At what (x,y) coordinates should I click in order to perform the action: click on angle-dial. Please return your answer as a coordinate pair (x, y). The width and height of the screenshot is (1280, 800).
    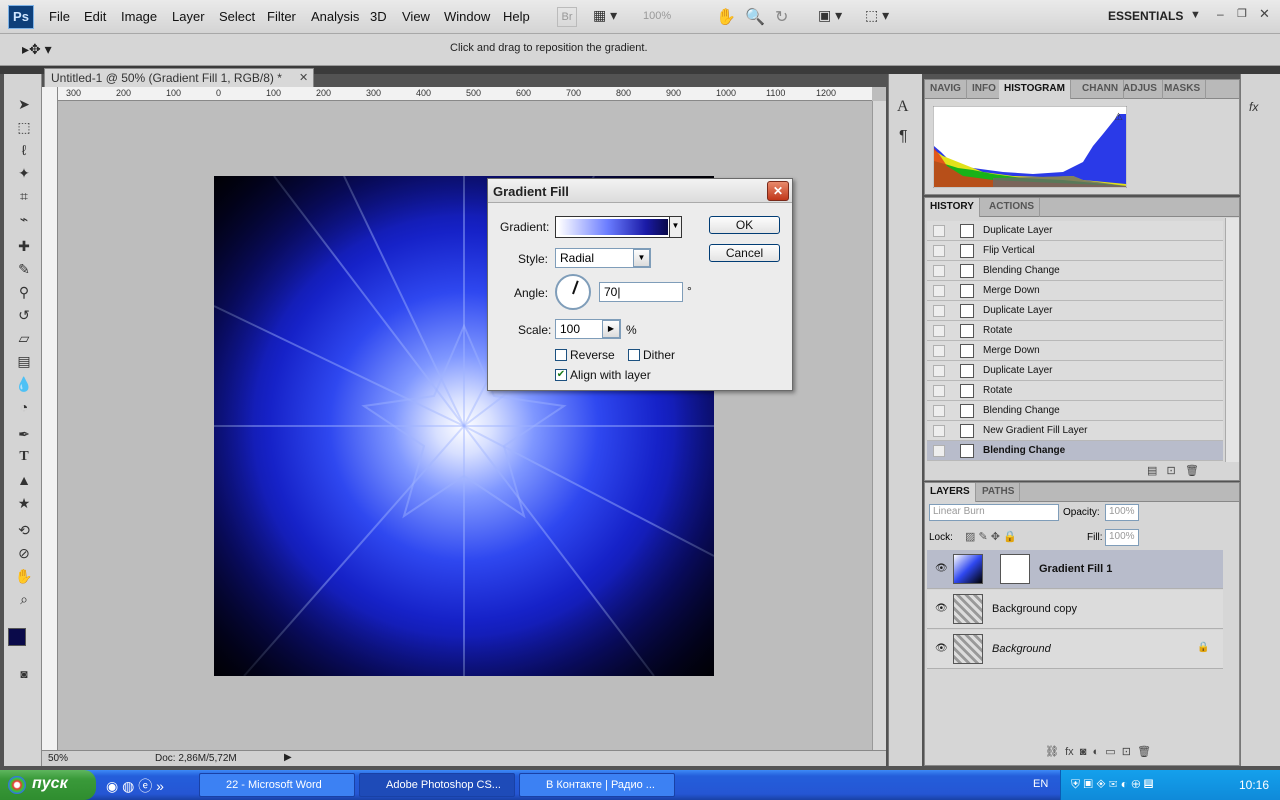
    Looking at the image, I should click on (573, 292).